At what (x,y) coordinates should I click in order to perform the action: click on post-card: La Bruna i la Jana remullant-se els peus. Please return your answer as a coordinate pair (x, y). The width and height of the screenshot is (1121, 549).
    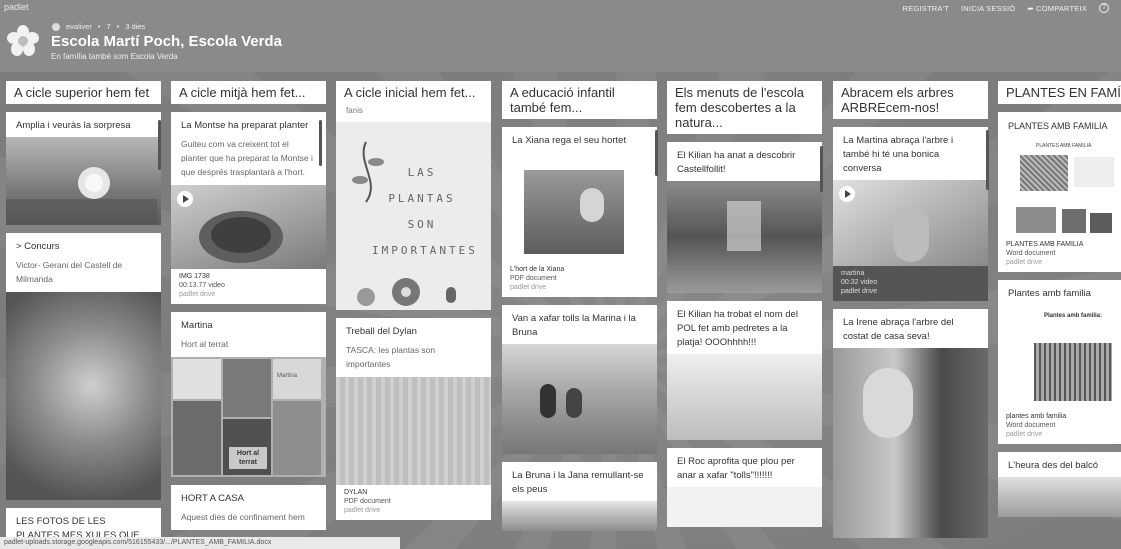
    Looking at the image, I should click on (579, 496).